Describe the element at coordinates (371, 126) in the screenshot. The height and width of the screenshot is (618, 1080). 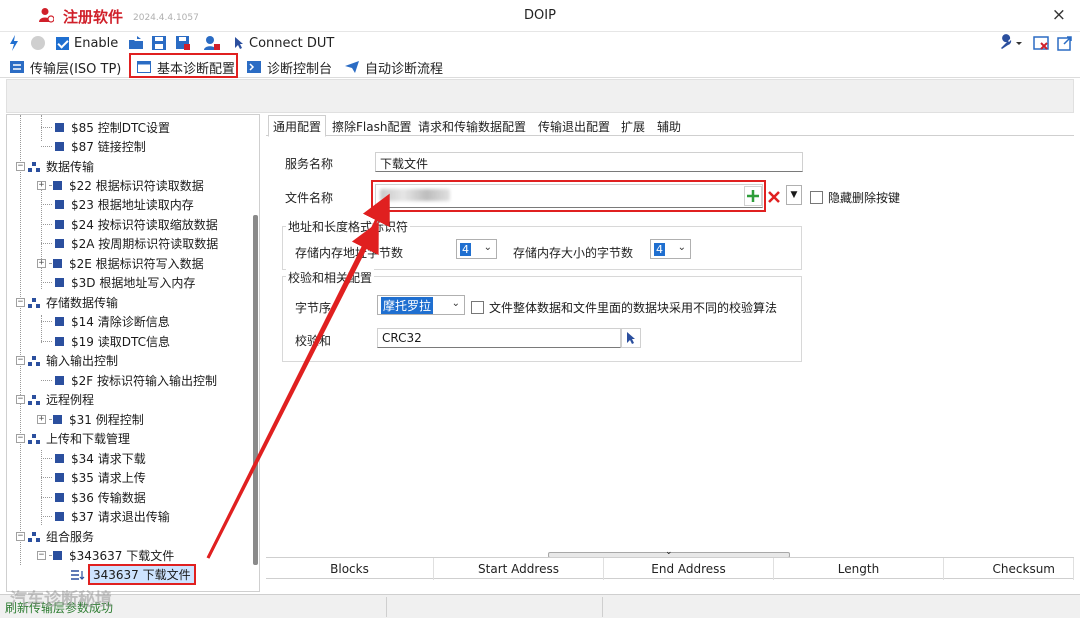
I see `tab-erase-flash-config: 擦除Flash配置` at that location.